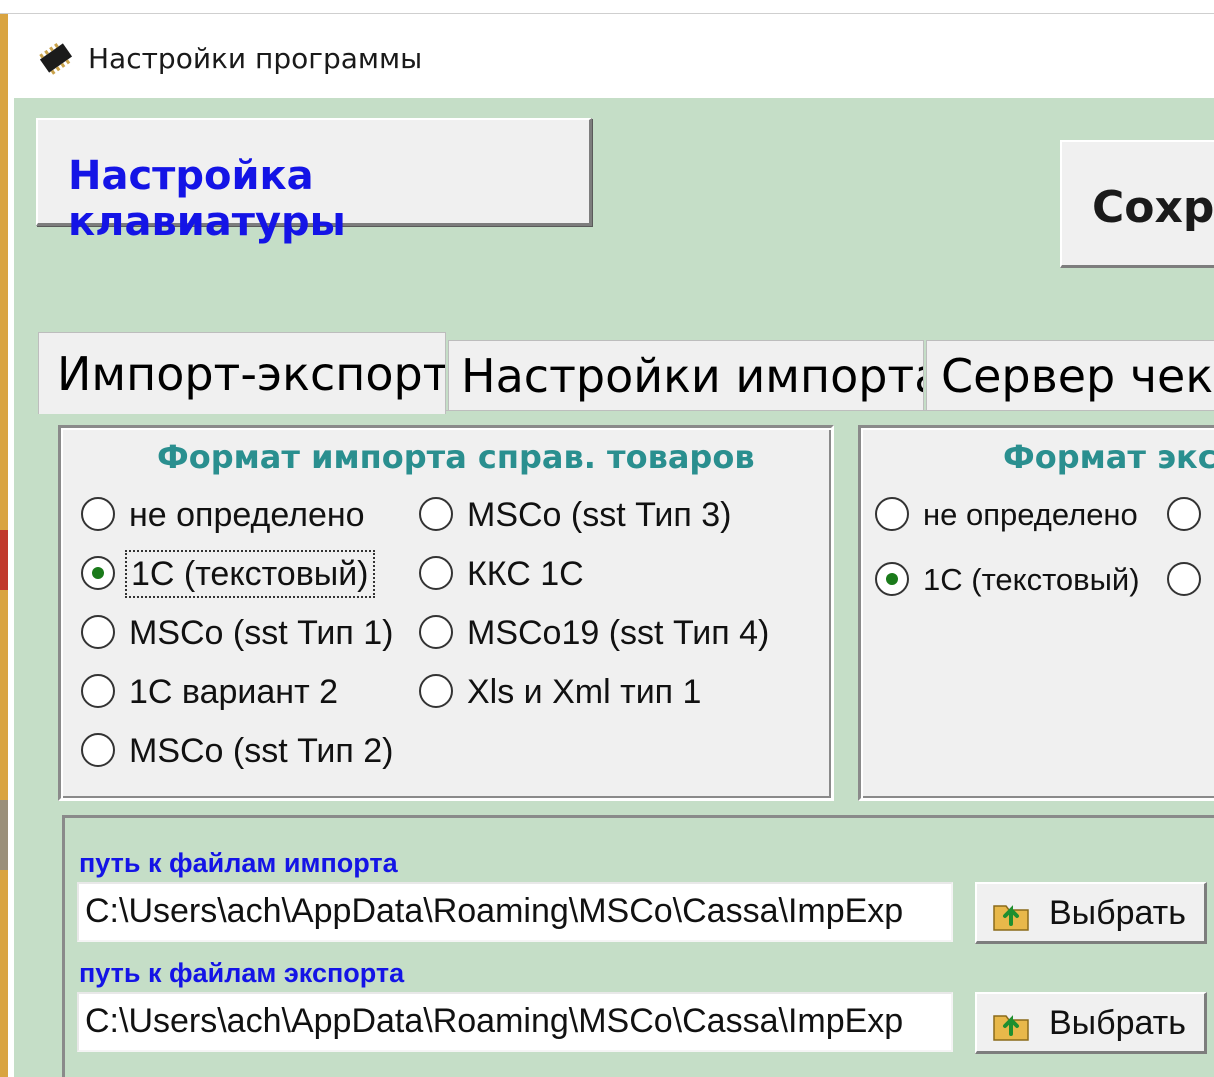 This screenshot has height=1077, width=1214. Describe the element at coordinates (607, 7) in the screenshot. I see `screen-top-edge` at that location.